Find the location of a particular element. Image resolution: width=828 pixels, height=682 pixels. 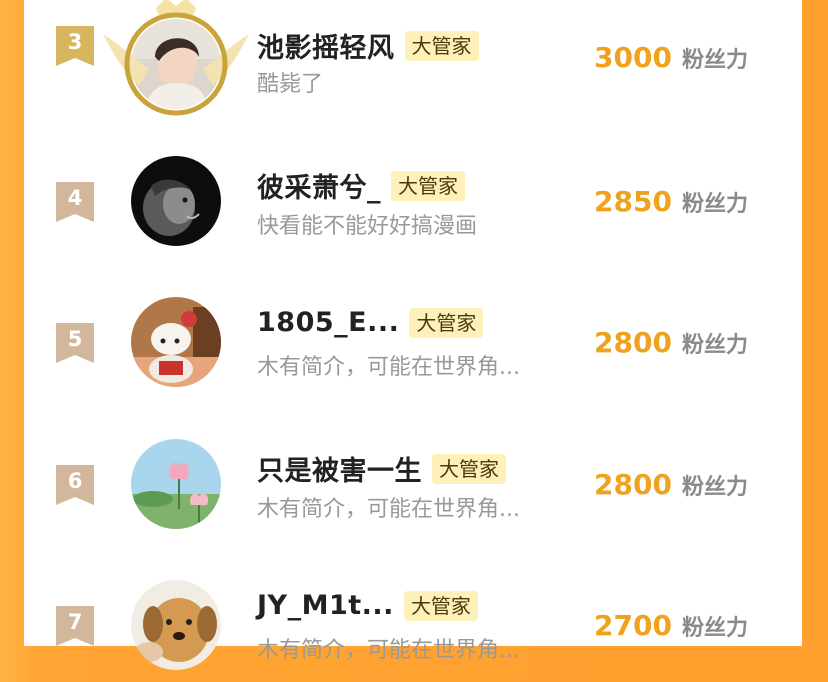

name-line: 彼采萧兮_ 大管家 is located at coordinates (361, 185).